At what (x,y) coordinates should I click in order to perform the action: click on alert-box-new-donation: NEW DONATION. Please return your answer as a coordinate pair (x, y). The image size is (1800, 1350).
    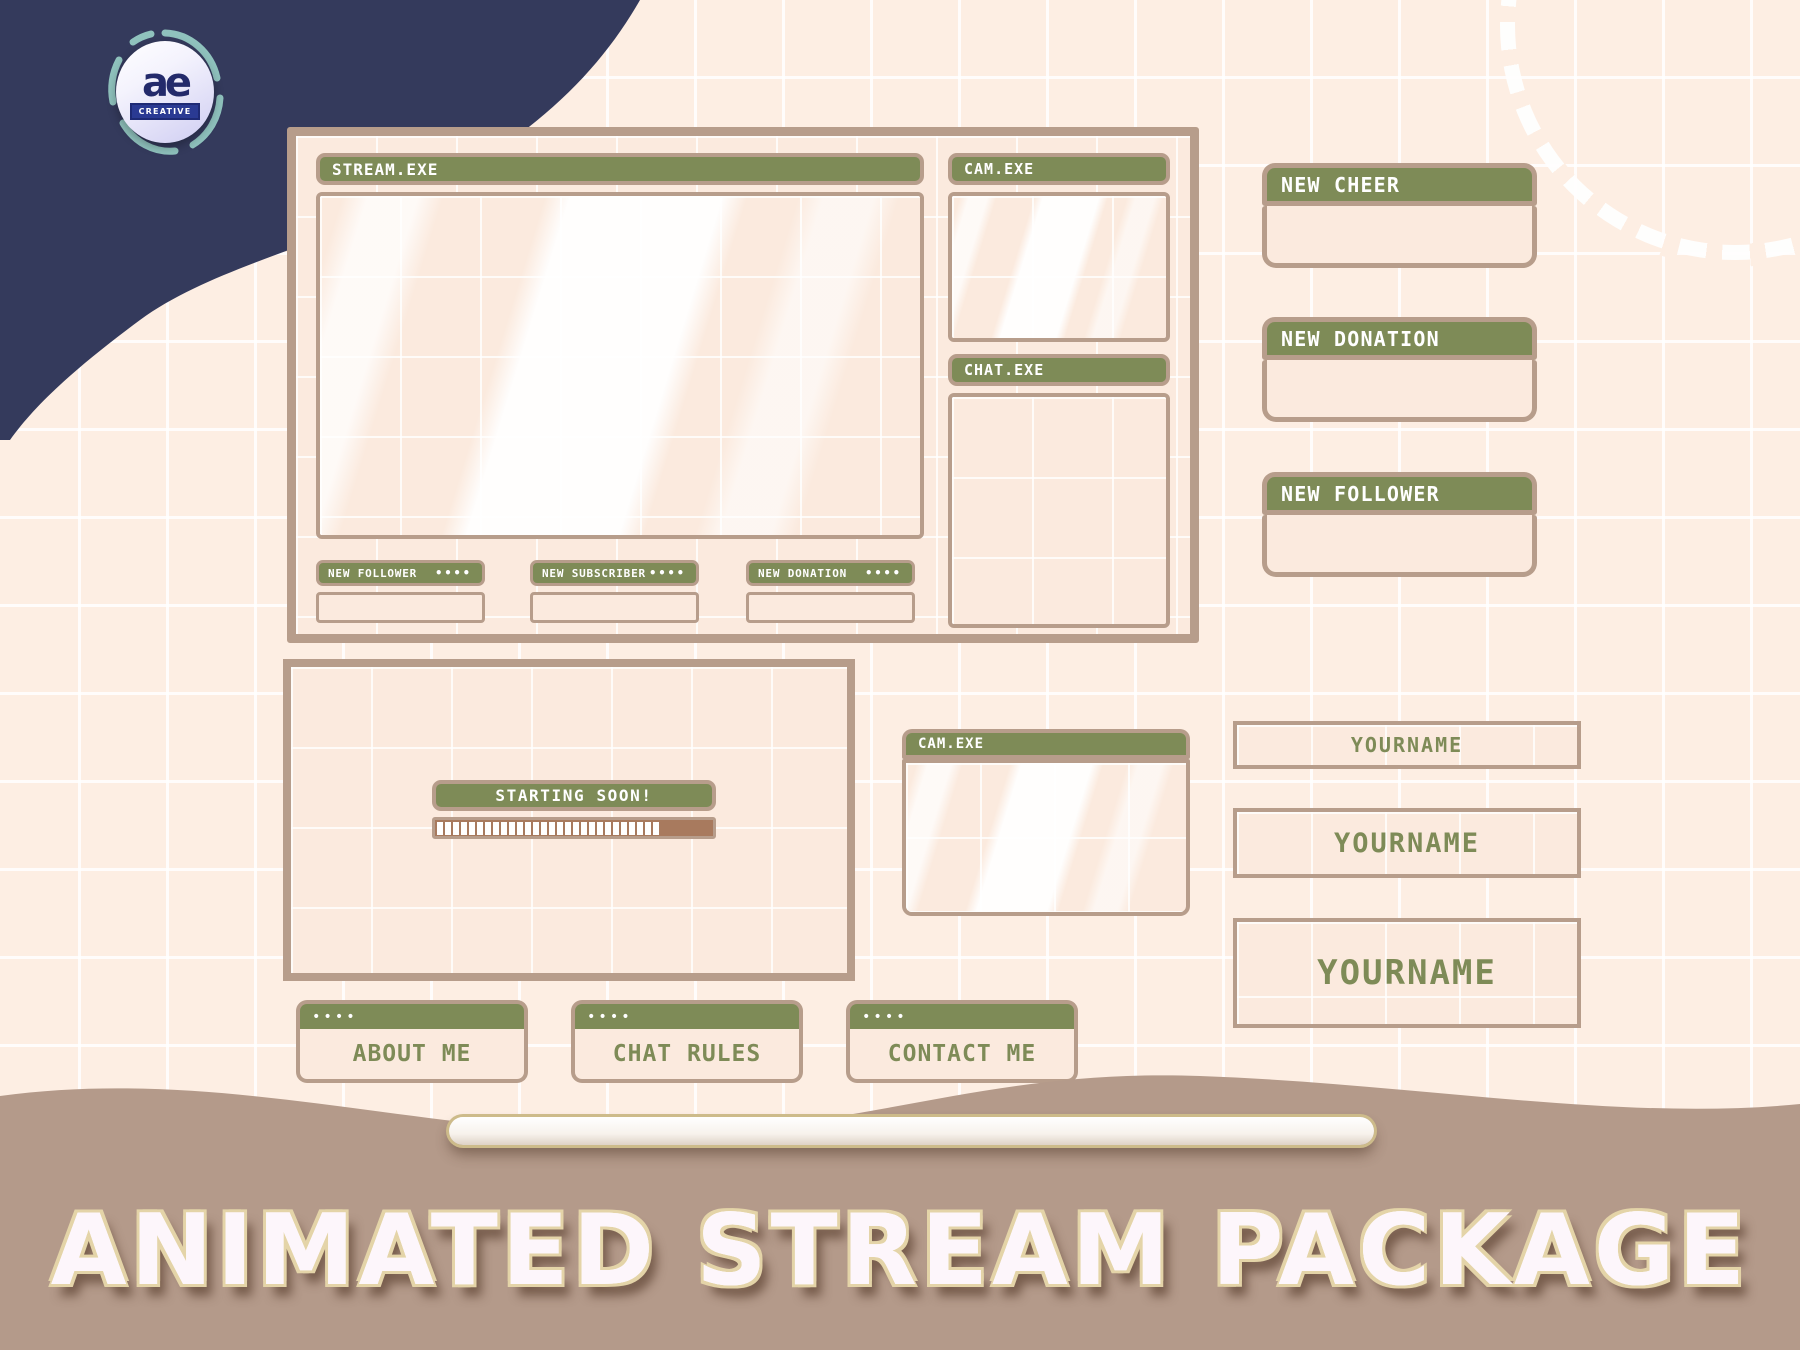
    Looking at the image, I should click on (1399, 369).